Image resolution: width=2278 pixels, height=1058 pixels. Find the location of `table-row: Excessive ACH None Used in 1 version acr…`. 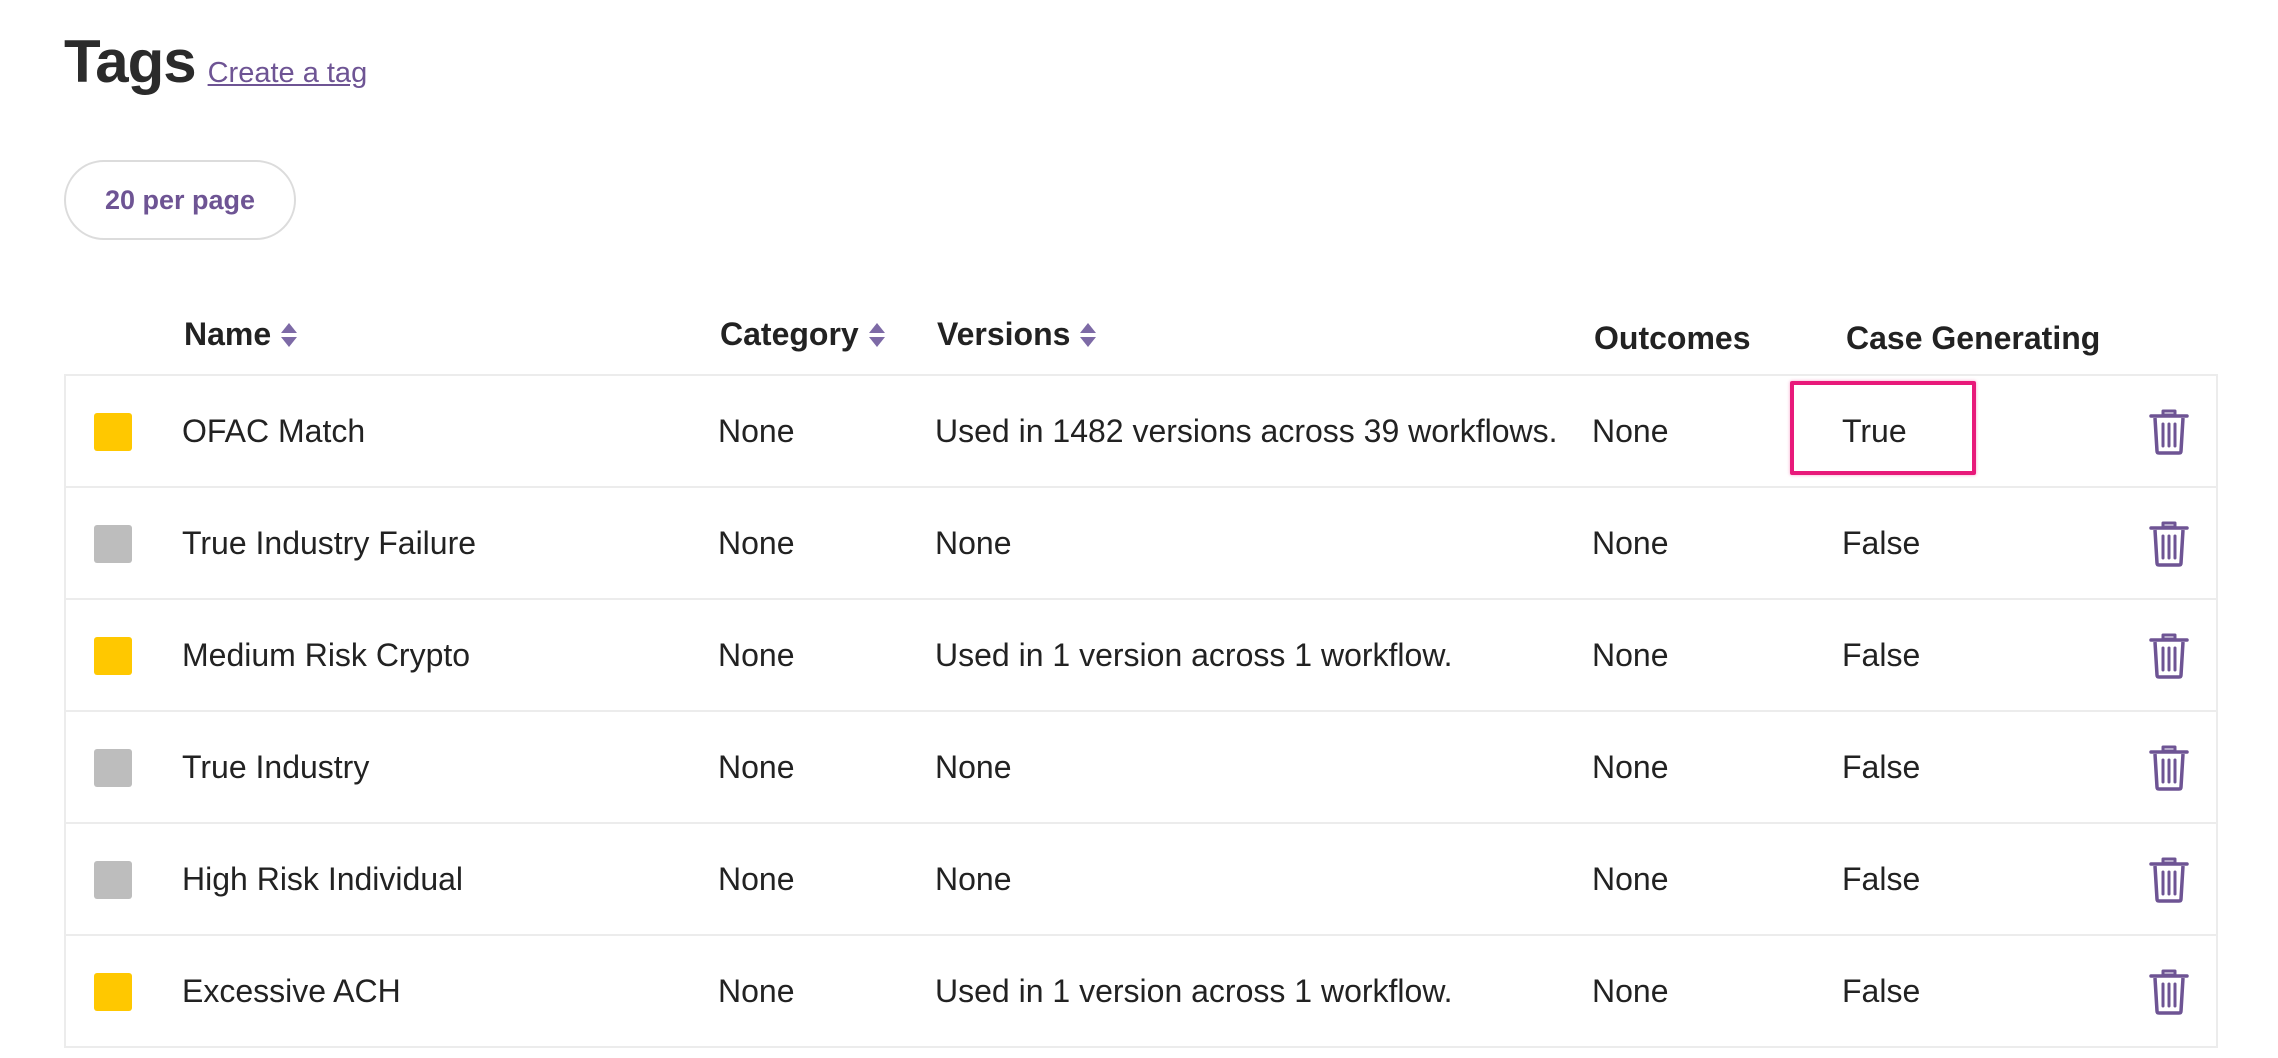

table-row: Excessive ACH None Used in 1 version acr… is located at coordinates (1141, 992).